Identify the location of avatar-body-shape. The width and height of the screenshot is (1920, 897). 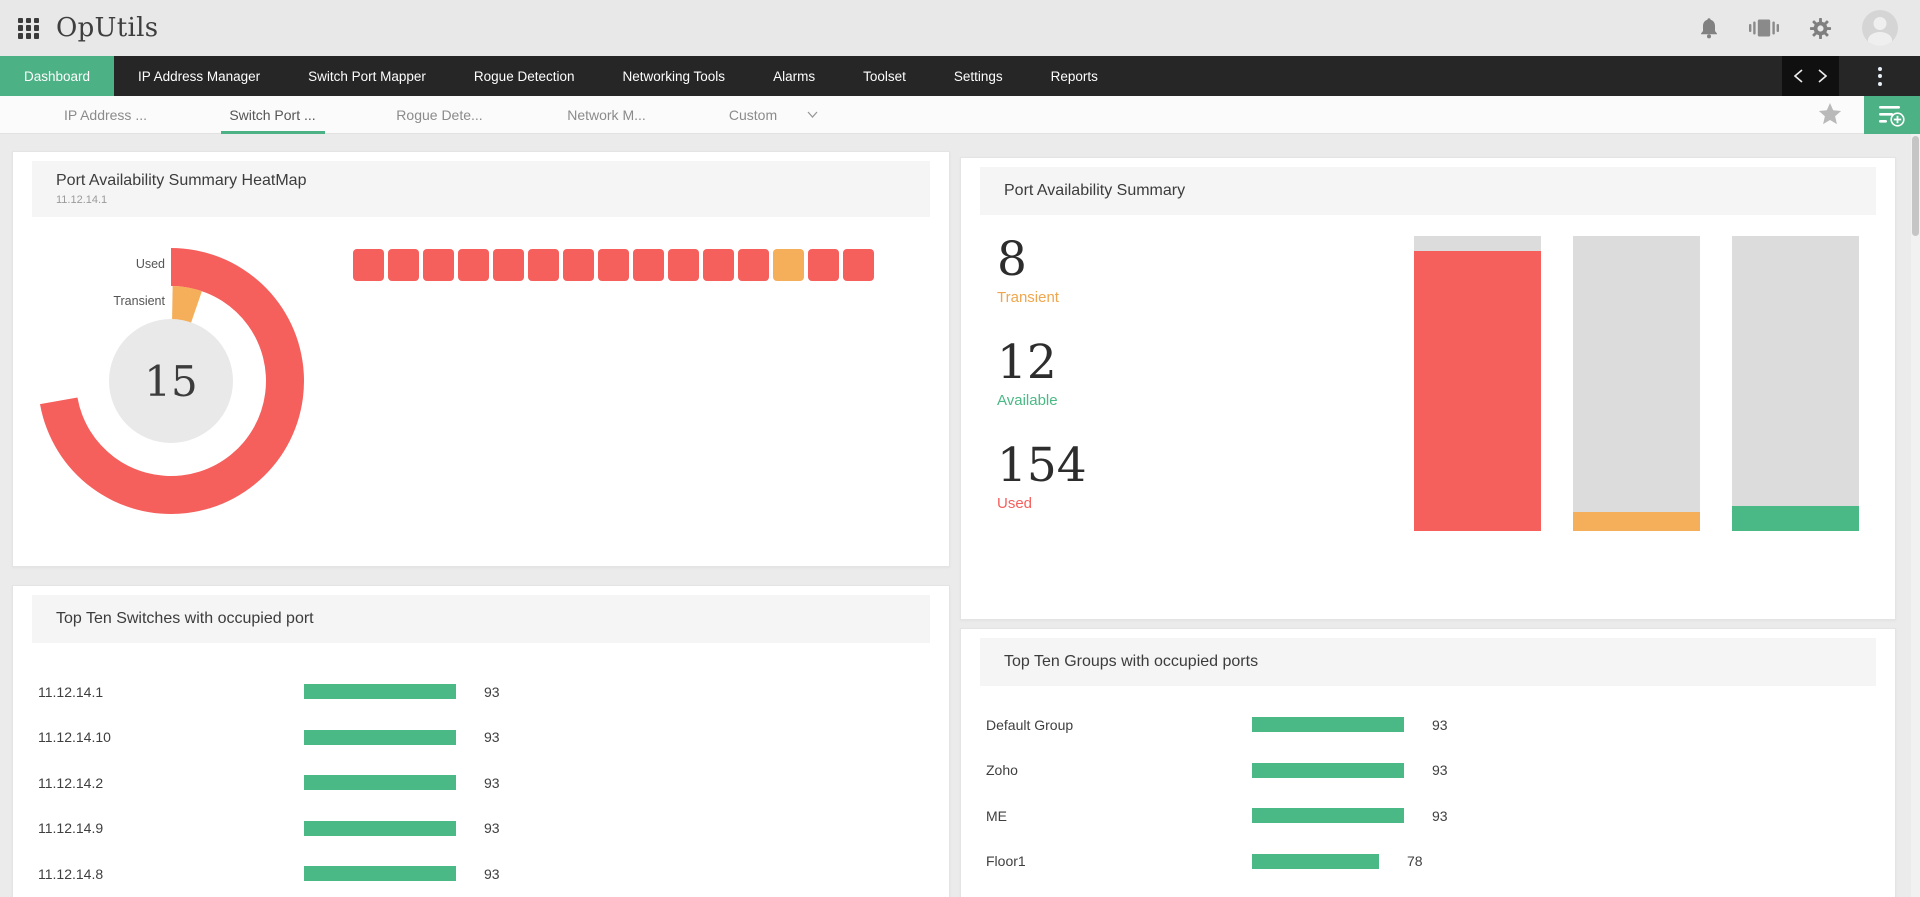
(1880, 39).